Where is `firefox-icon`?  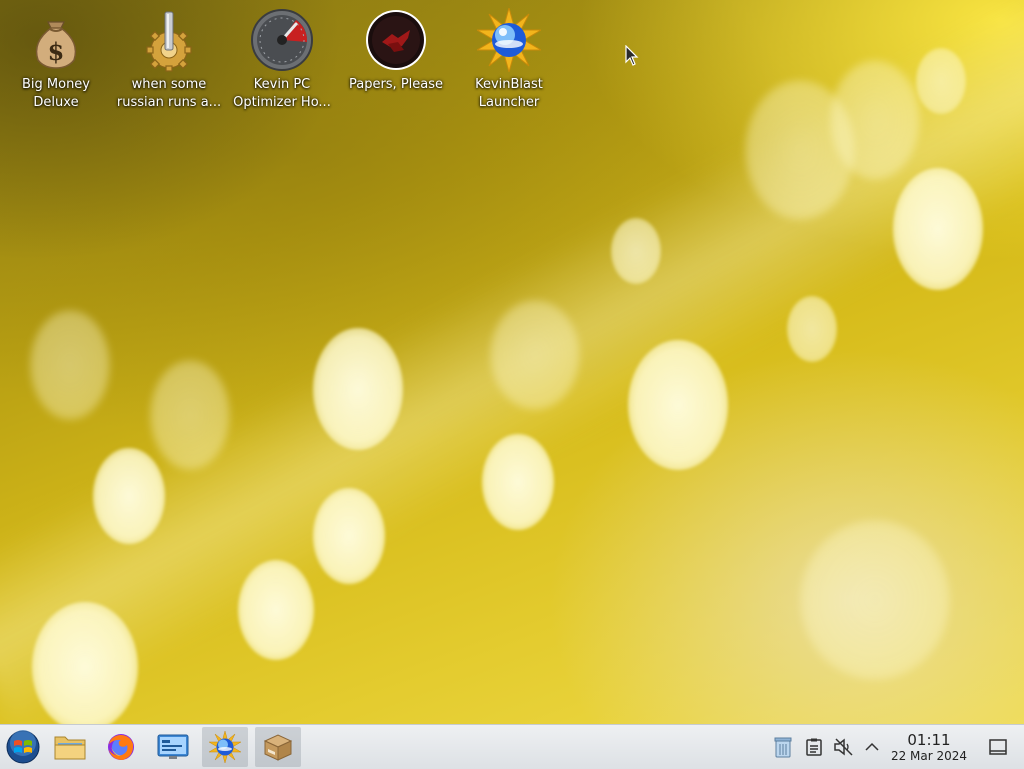 firefox-icon is located at coordinates (121, 747).